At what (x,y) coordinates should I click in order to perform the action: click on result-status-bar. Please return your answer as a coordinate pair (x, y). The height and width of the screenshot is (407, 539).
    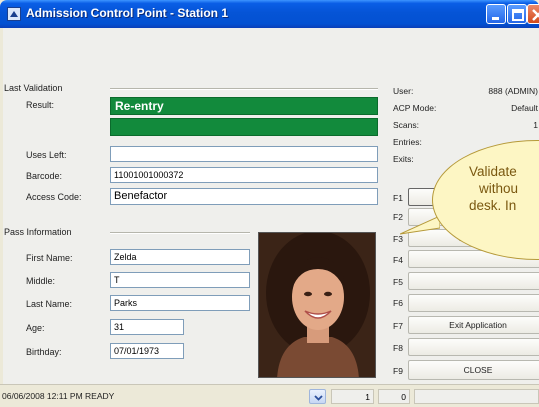
    Looking at the image, I should click on (244, 127).